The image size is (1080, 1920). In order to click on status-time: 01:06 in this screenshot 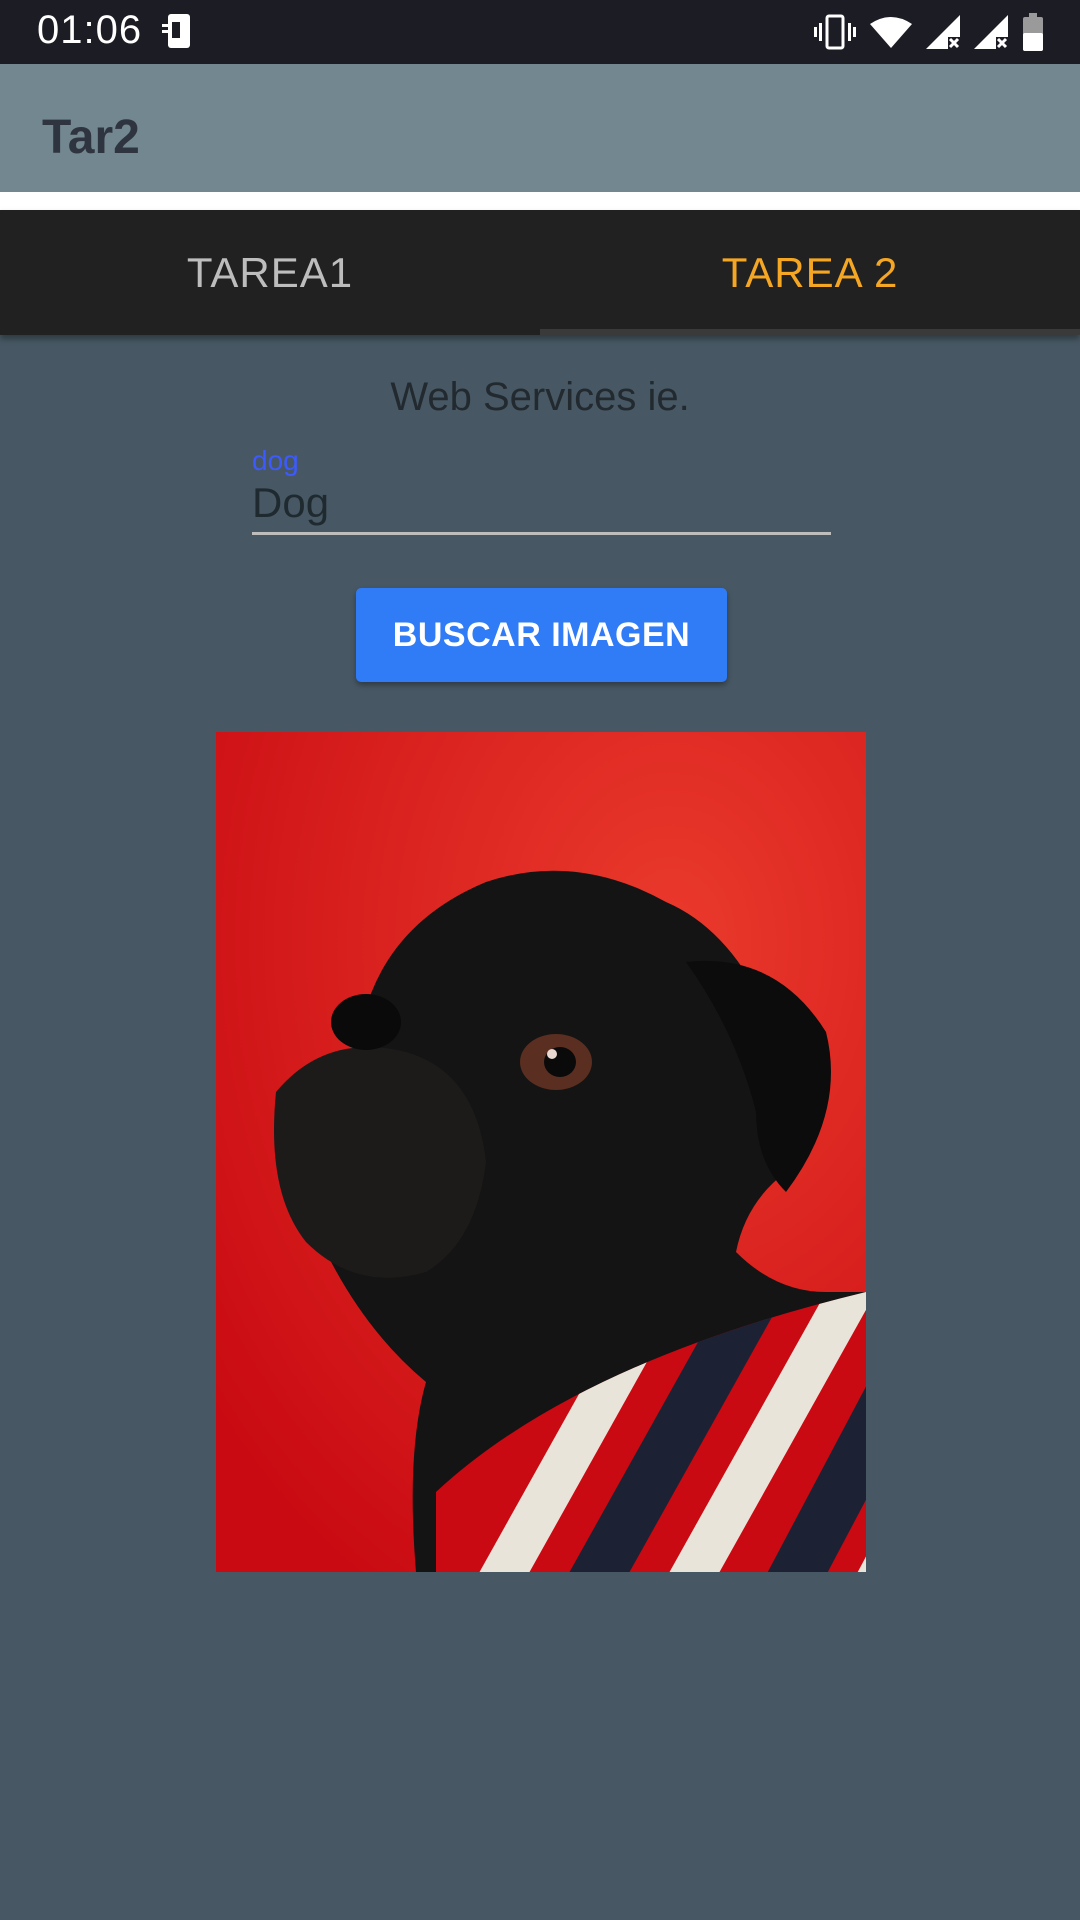, I will do `click(90, 30)`.